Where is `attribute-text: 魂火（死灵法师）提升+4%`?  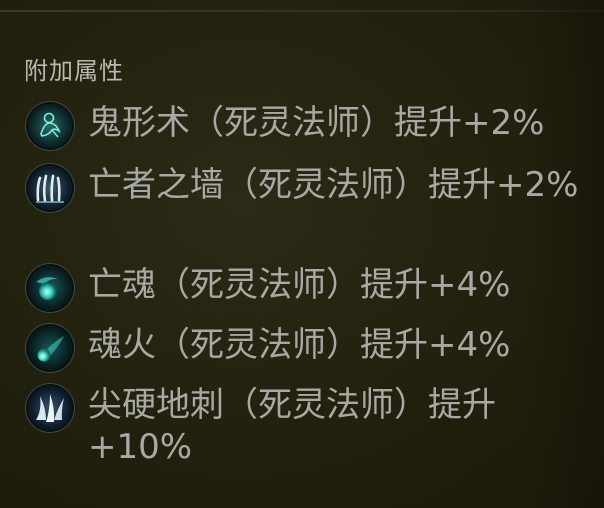 attribute-text: 魂火（死灵法师）提升+4% is located at coordinates (299, 345).